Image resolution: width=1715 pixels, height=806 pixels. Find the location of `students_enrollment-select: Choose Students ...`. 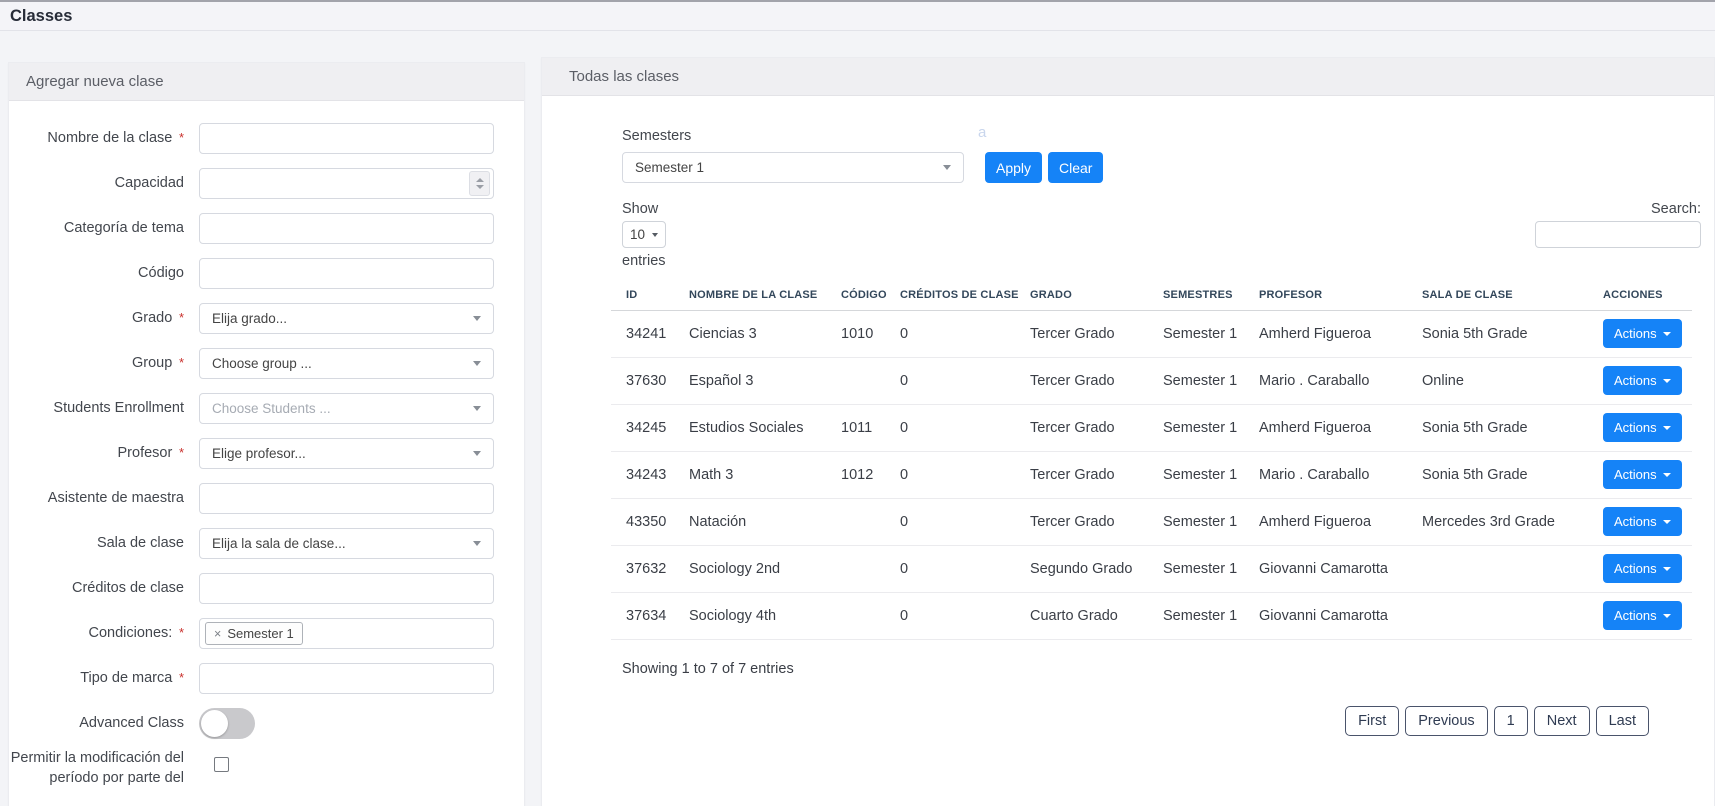

students_enrollment-select: Choose Students ... is located at coordinates (346, 408).